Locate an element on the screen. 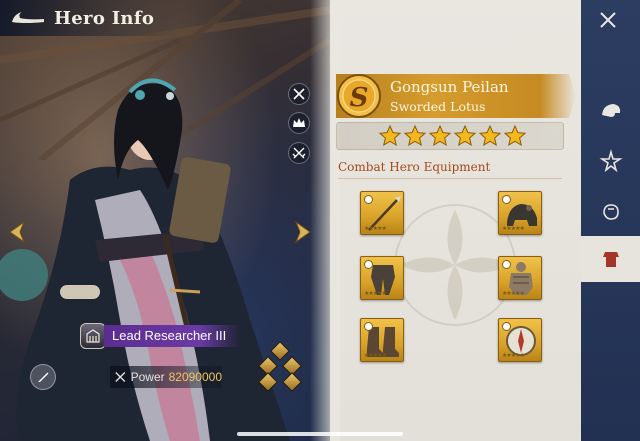 The width and height of the screenshot is (640, 441). equipment-slot-weapon: ★★★★★ is located at coordinates (382, 213).